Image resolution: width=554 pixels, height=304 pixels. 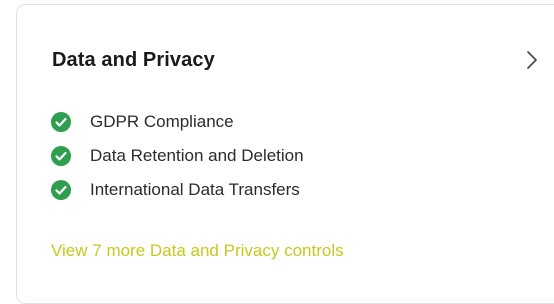 I want to click on card-header: Data and Privacy, so click(x=288, y=60).